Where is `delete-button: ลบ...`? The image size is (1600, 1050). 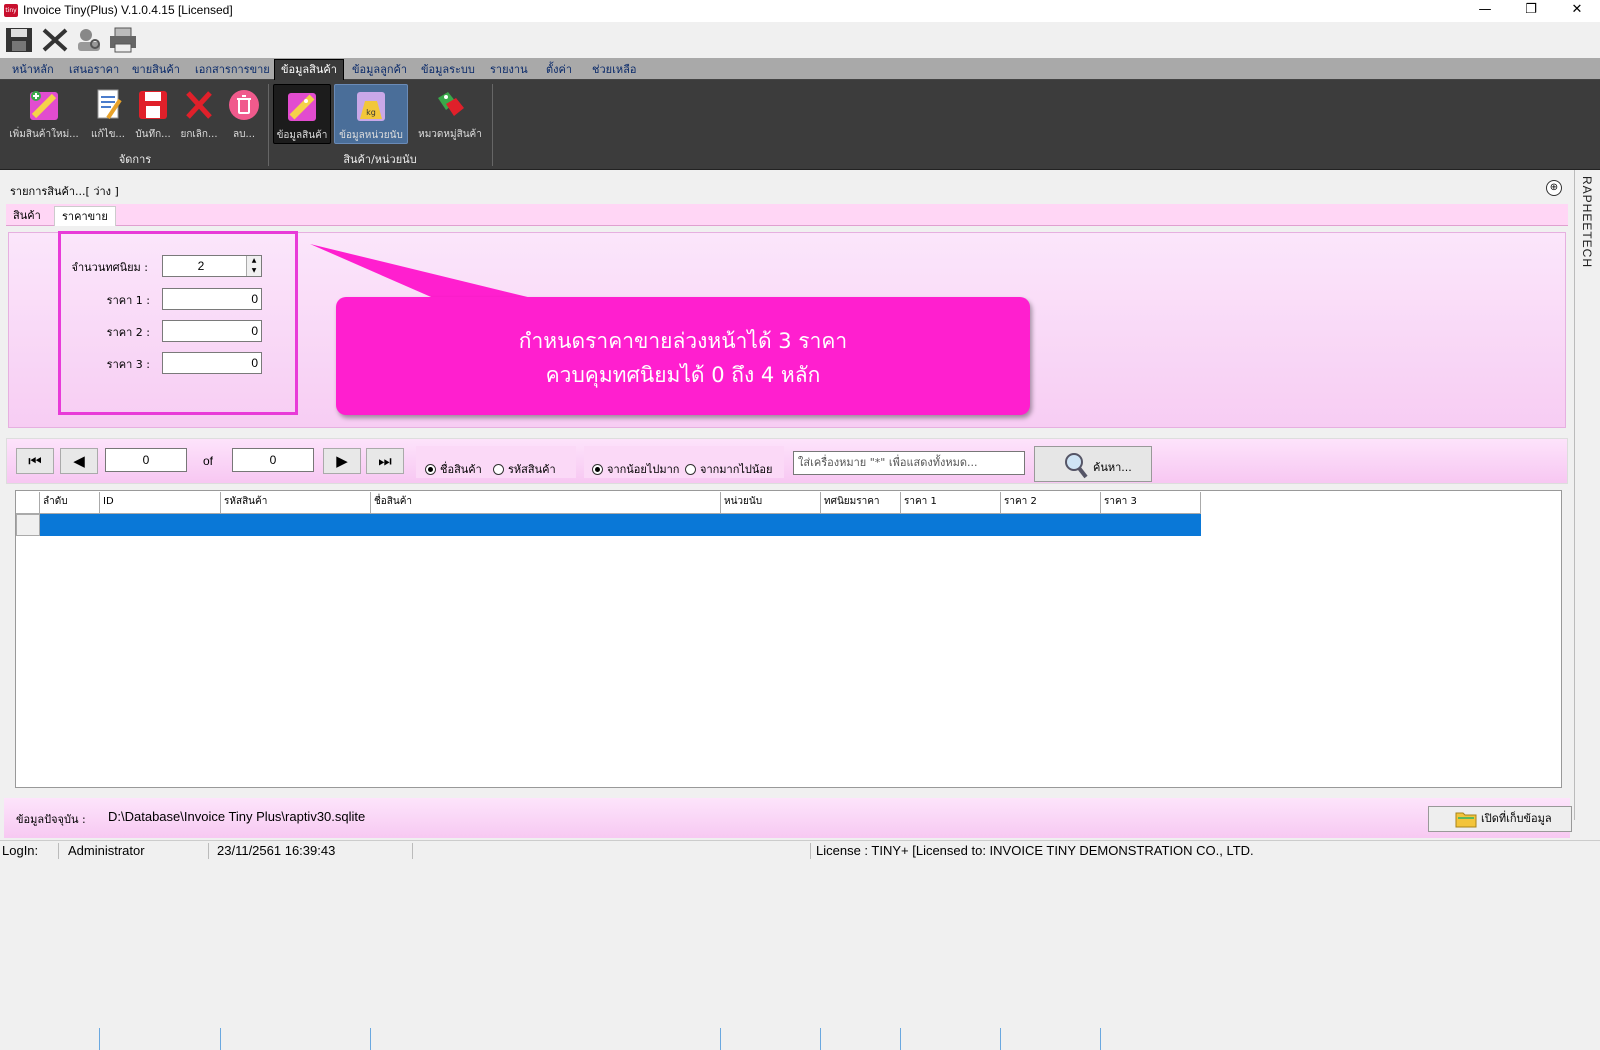
delete-button: ลบ... is located at coordinates (244, 114).